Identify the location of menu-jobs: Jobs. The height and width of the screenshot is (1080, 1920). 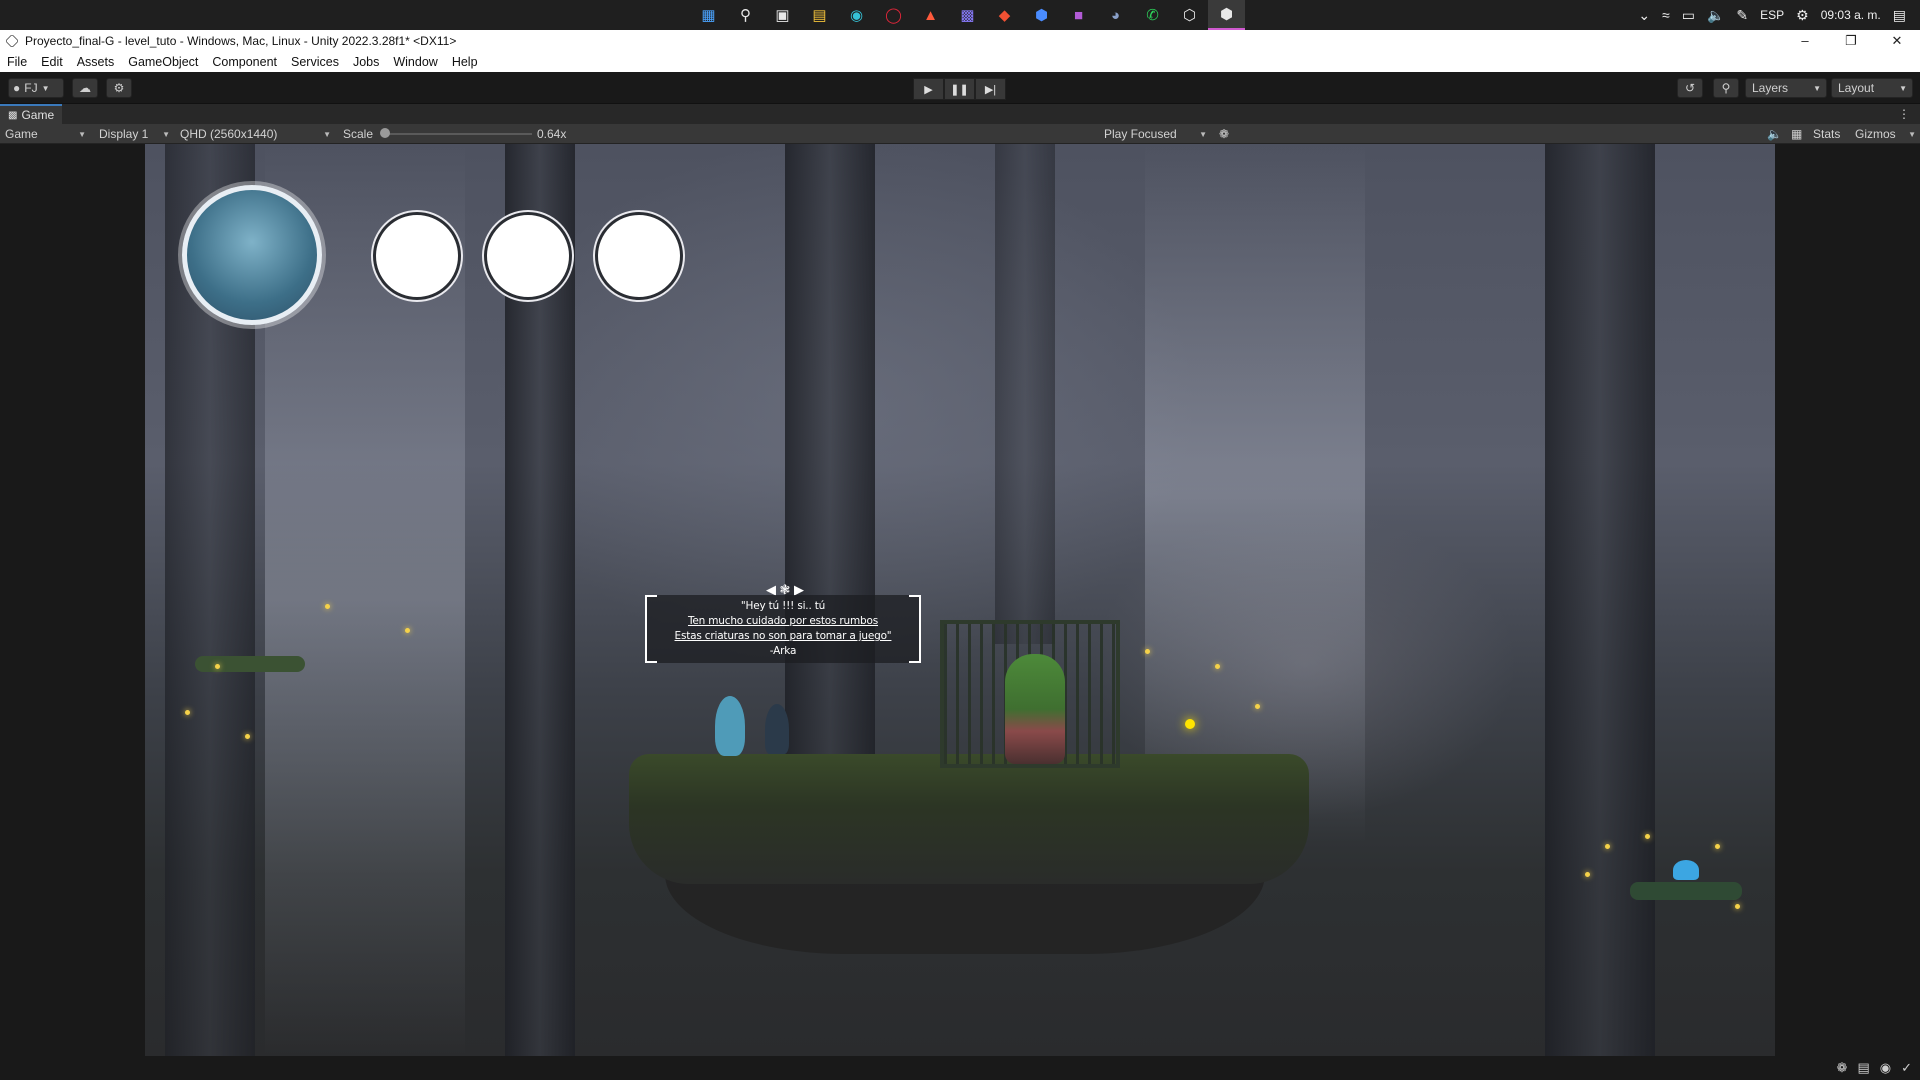
(366, 62).